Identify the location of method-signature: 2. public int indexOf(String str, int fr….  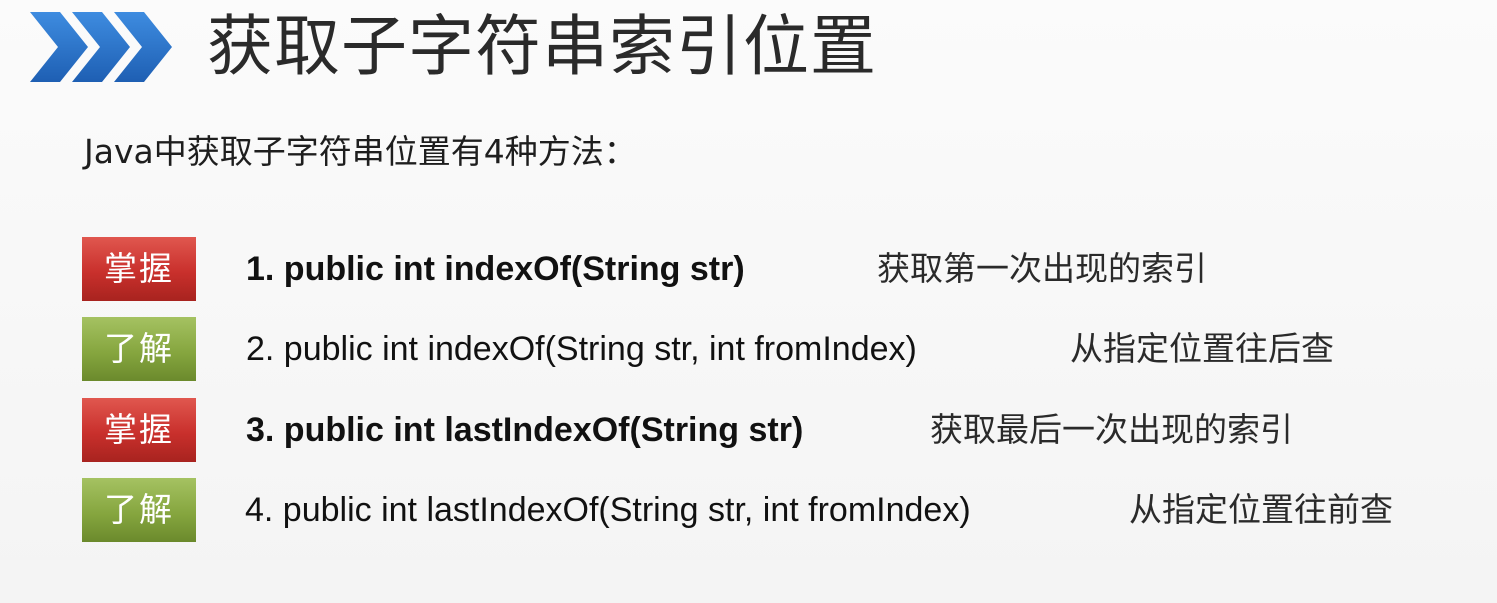
(581, 349).